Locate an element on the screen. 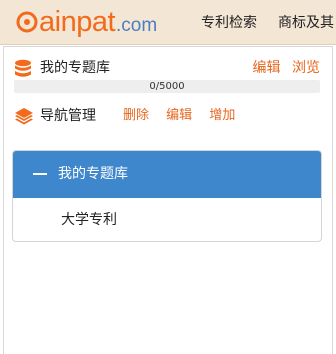  tree-root-label: 我的专题库 is located at coordinates (93, 174).